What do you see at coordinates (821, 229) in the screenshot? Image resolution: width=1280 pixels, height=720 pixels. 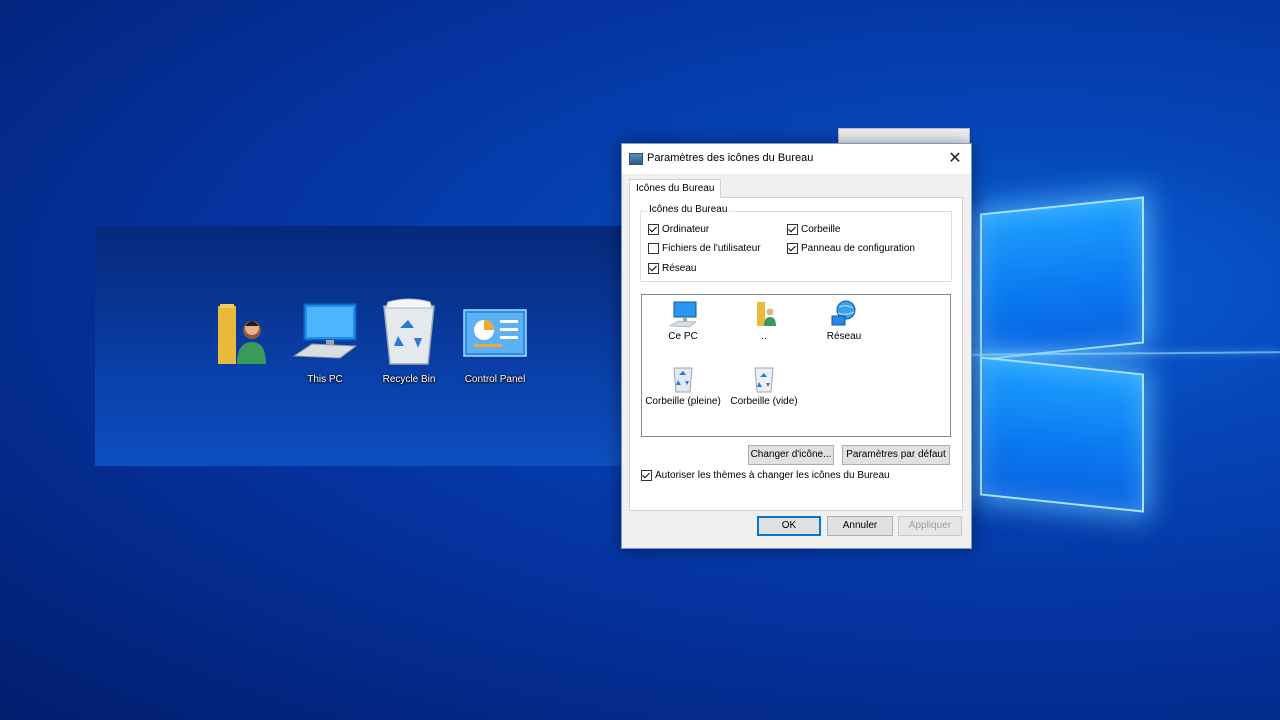 I see `checkbox-label: Corbeille` at bounding box center [821, 229].